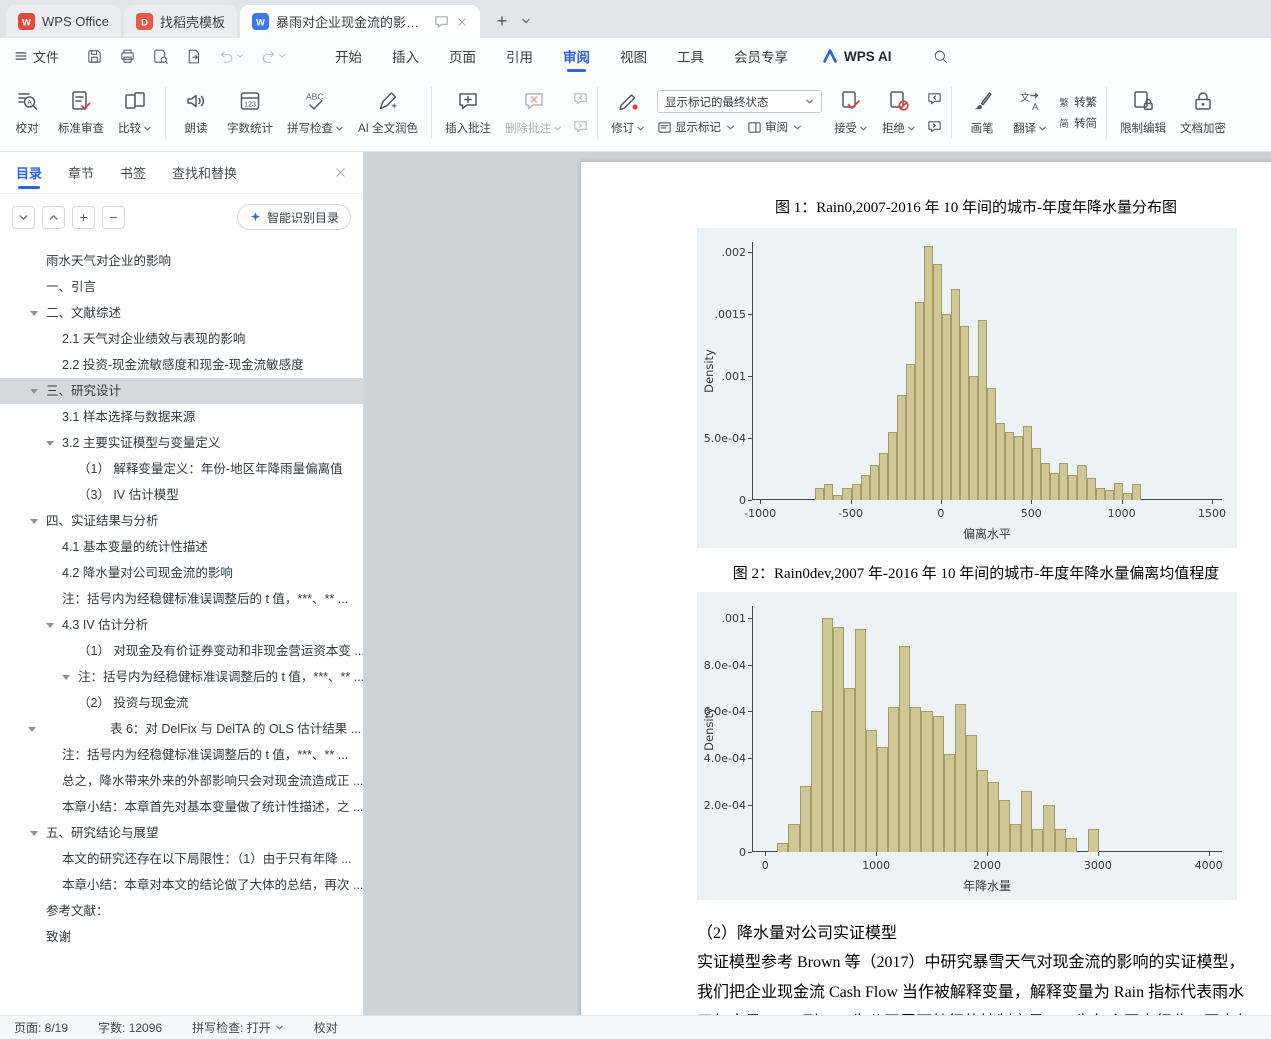 Image resolution: width=1271 pixels, height=1039 pixels. Describe the element at coordinates (340, 172) in the screenshot. I see `close-sidebar-icon` at that location.